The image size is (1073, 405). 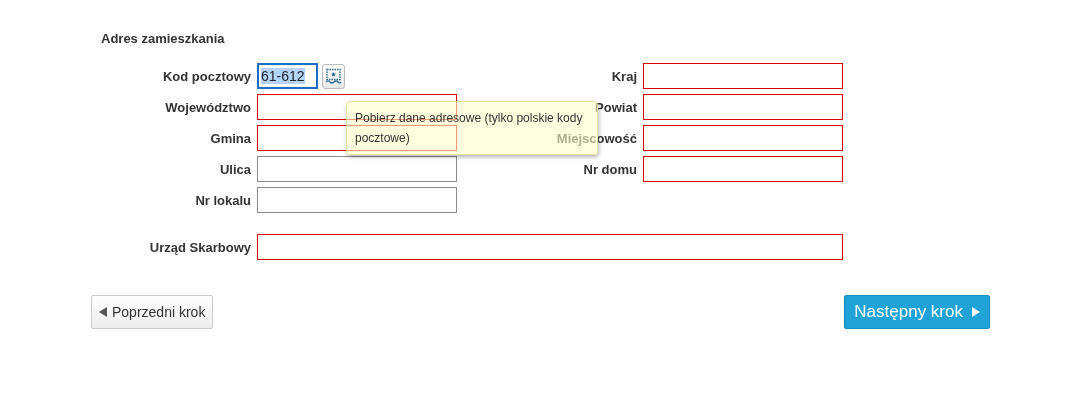 What do you see at coordinates (206, 76) in the screenshot?
I see `field-label: Kod pocztowy` at bounding box center [206, 76].